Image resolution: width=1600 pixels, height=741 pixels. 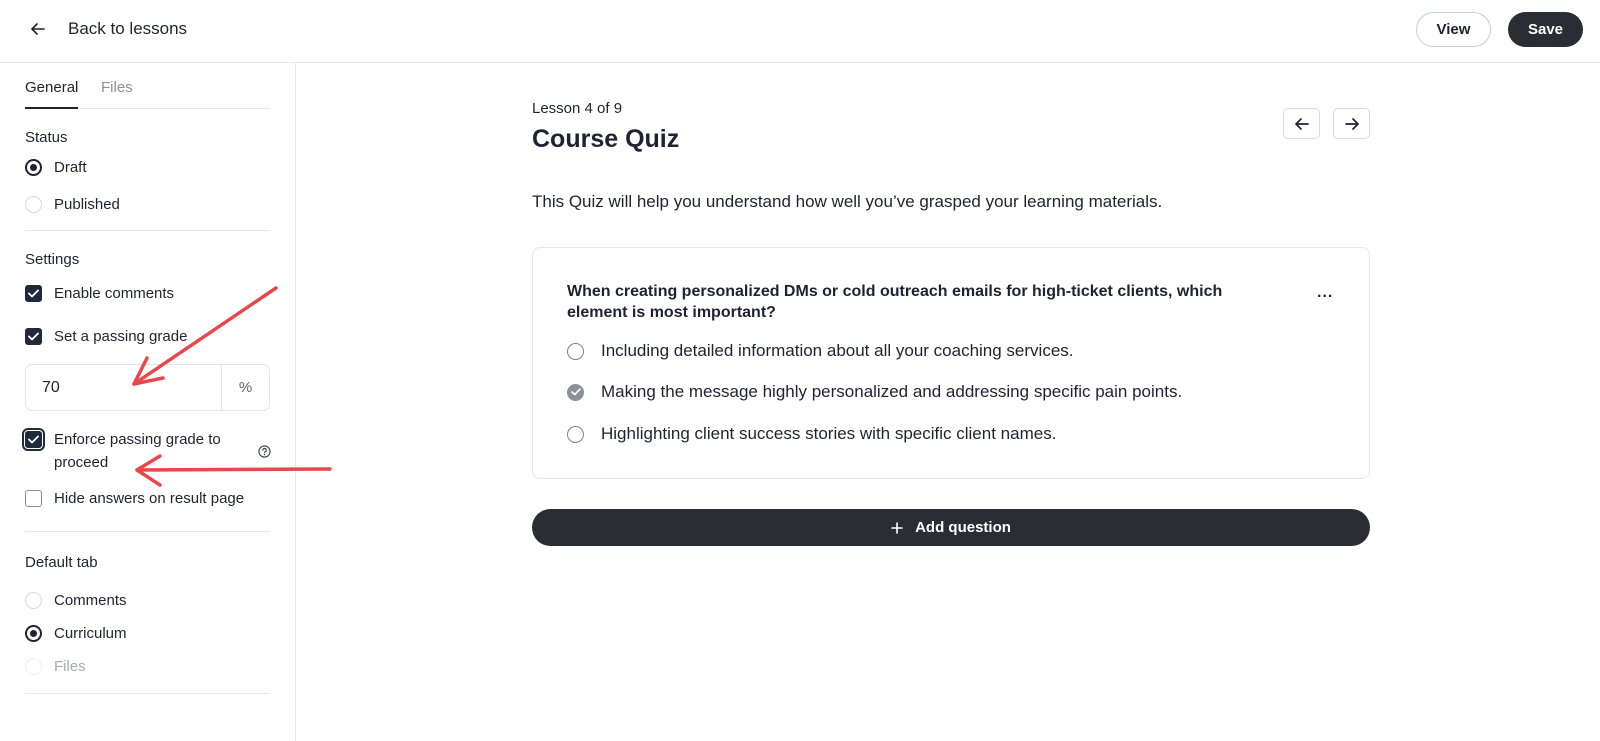 I want to click on sidebar-tabs: General Files, so click(x=147, y=94).